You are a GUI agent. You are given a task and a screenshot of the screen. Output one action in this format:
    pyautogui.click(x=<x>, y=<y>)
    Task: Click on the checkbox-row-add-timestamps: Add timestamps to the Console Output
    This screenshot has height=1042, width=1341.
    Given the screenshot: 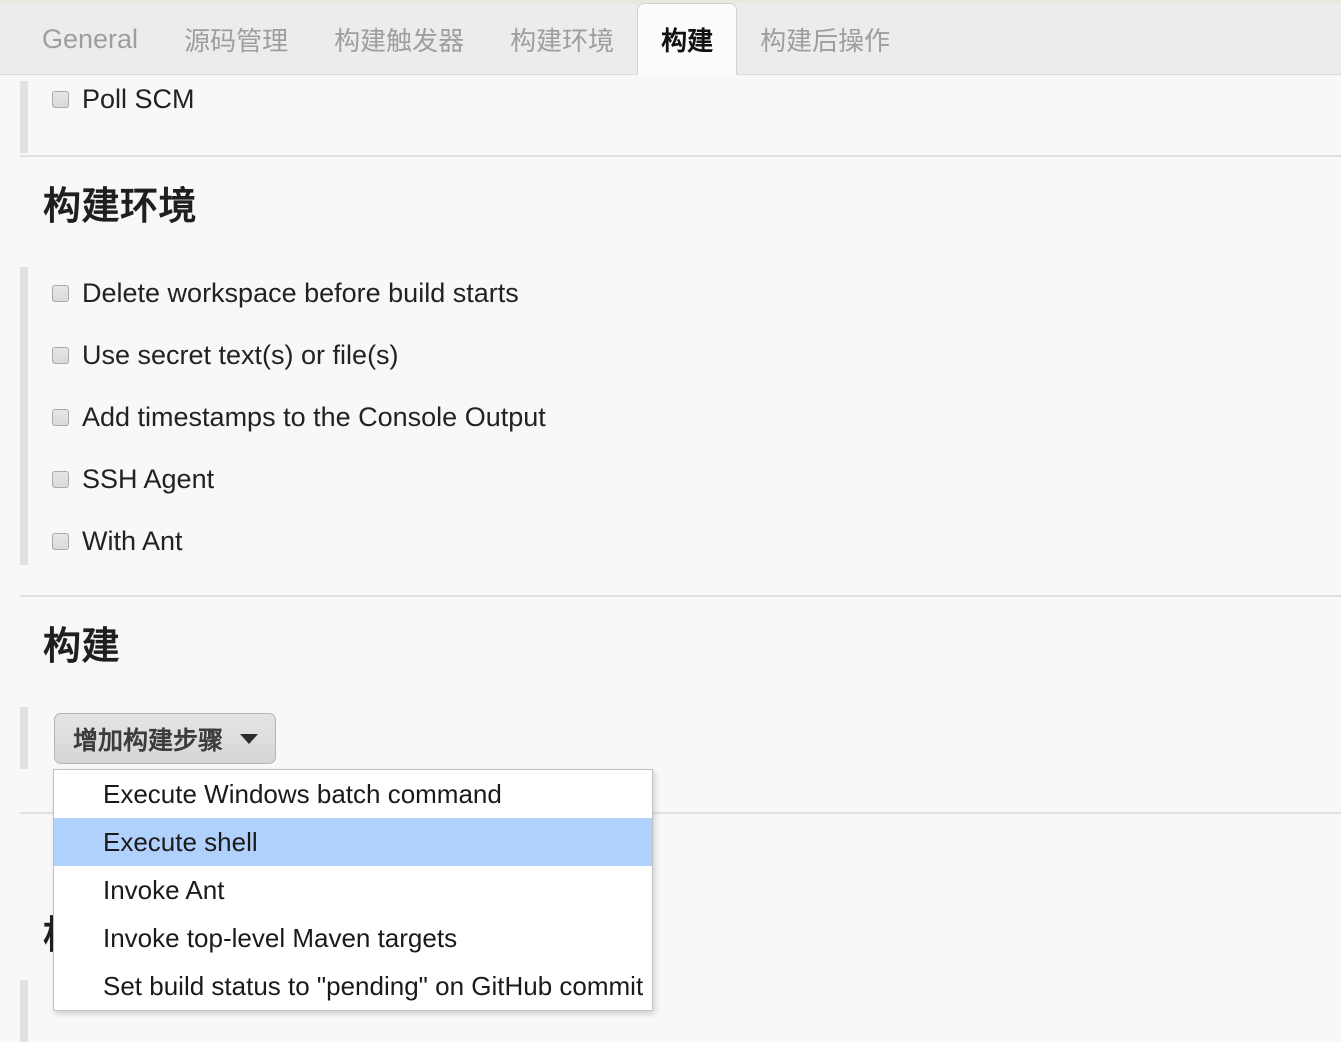 What is the action you would take?
    pyautogui.click(x=299, y=417)
    